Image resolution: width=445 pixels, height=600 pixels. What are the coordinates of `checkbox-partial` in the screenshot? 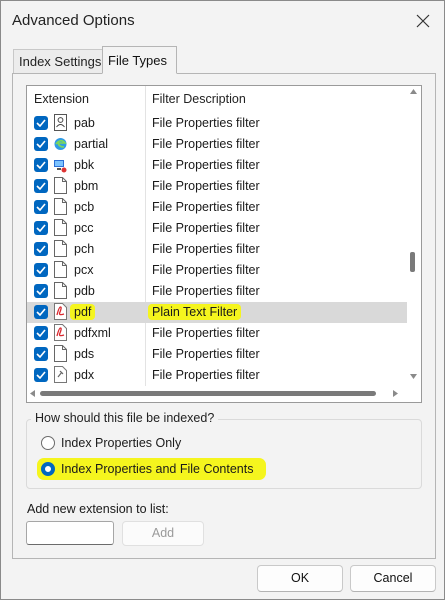 It's located at (41, 144).